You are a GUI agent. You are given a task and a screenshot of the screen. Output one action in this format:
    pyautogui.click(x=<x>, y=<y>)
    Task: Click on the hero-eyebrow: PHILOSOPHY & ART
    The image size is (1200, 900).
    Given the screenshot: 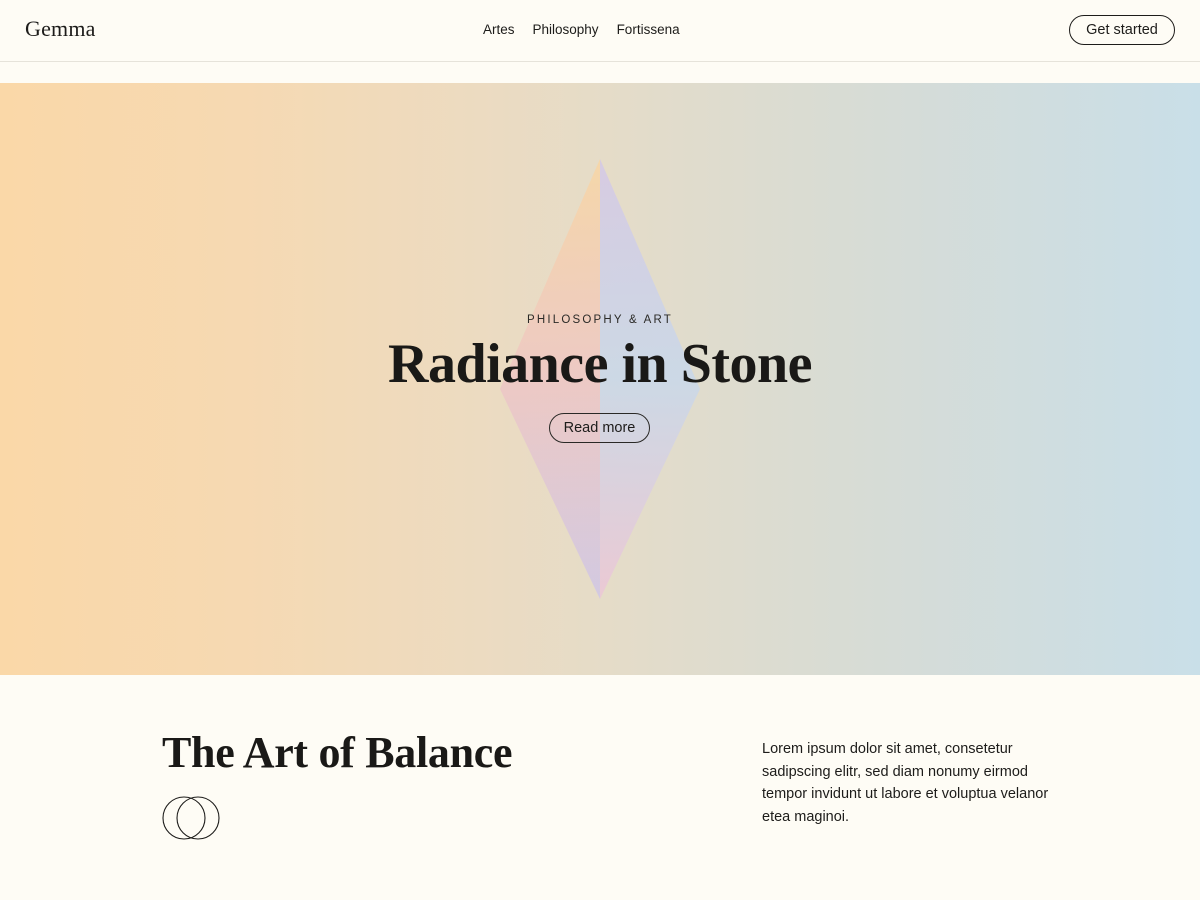 What is the action you would take?
    pyautogui.click(x=600, y=320)
    